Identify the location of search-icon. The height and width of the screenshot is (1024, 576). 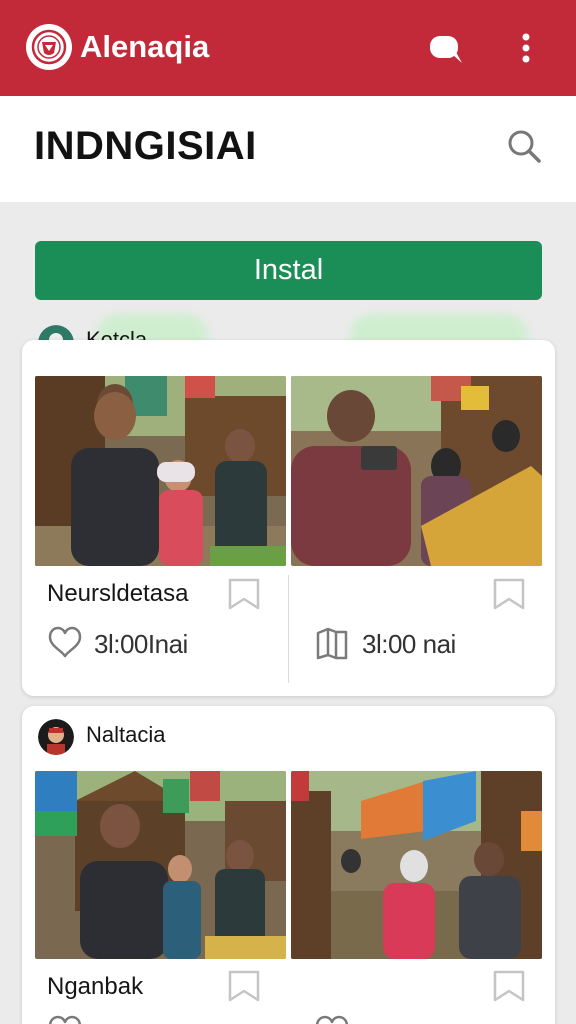
(524, 146).